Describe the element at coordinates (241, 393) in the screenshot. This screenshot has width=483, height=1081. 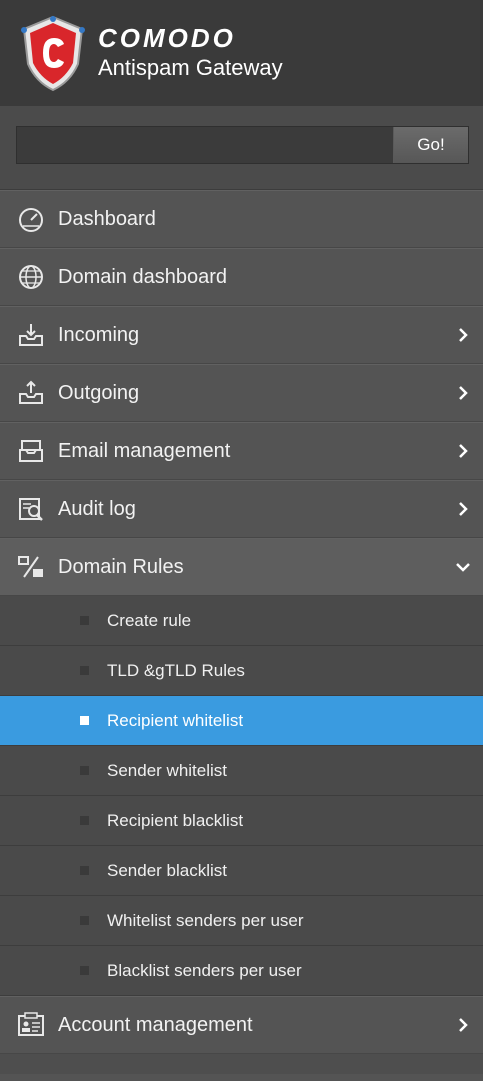
I see `menu-item-outgoing: Outgoing` at that location.